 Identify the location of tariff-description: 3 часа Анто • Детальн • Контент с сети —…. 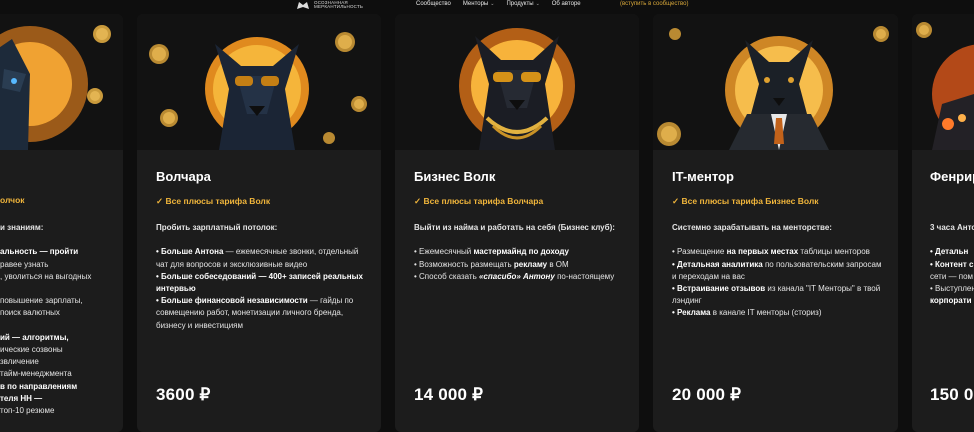
(952, 264).